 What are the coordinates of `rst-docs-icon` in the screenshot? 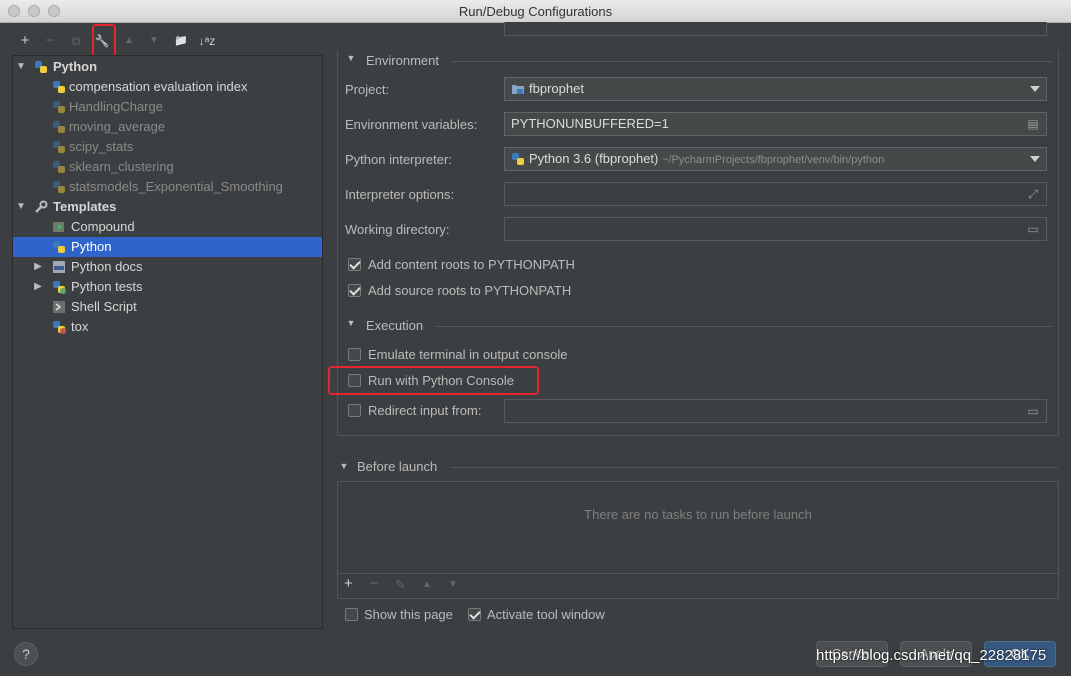 It's located at (59, 267).